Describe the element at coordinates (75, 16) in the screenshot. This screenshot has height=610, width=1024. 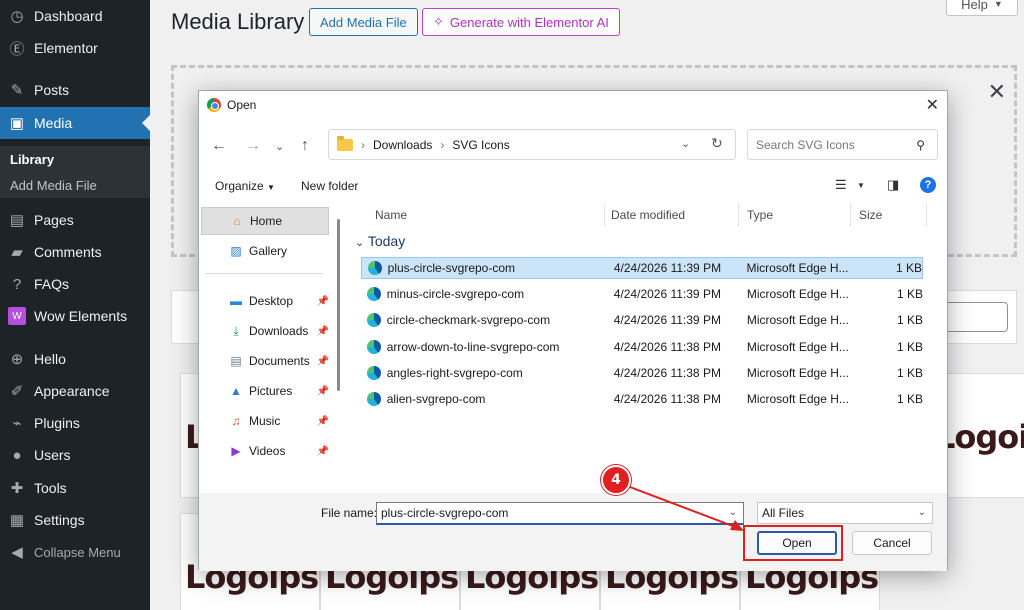
I see `sidebar-item-dashboard: ◷ Dashboard` at that location.